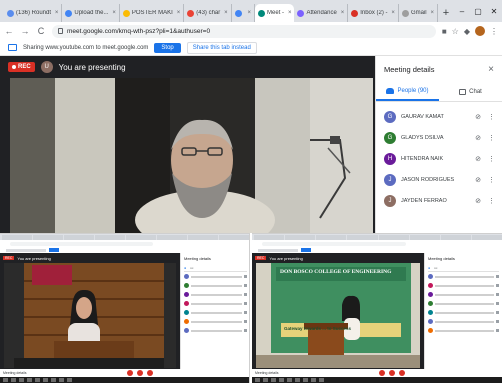 This screenshot has height=383, width=502. Describe the element at coordinates (413, 90) in the screenshot. I see `tab-people-label: People (90)` at that location.